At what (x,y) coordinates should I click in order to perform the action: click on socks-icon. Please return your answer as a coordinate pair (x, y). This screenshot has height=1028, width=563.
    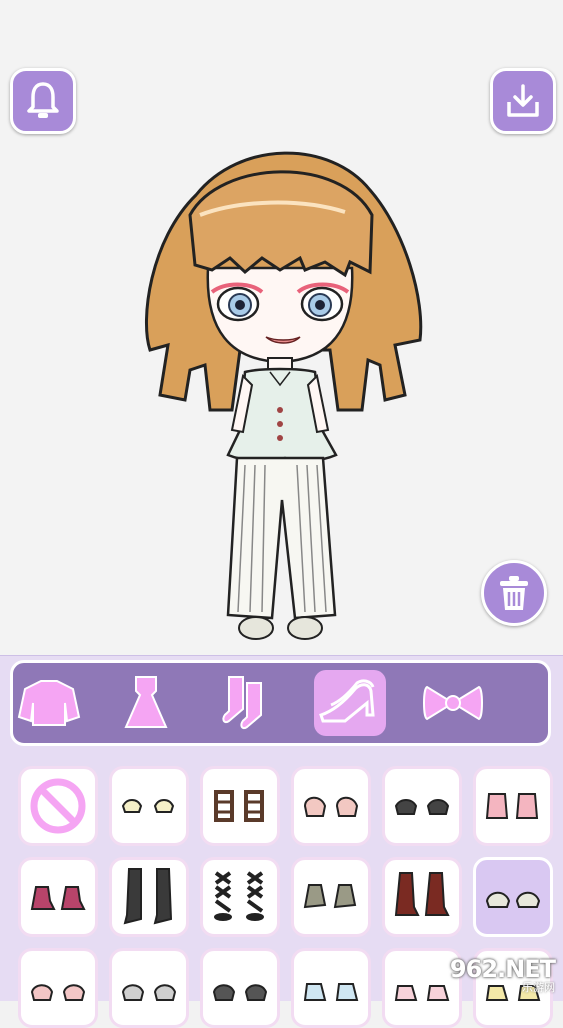
    Looking at the image, I should click on (242, 702).